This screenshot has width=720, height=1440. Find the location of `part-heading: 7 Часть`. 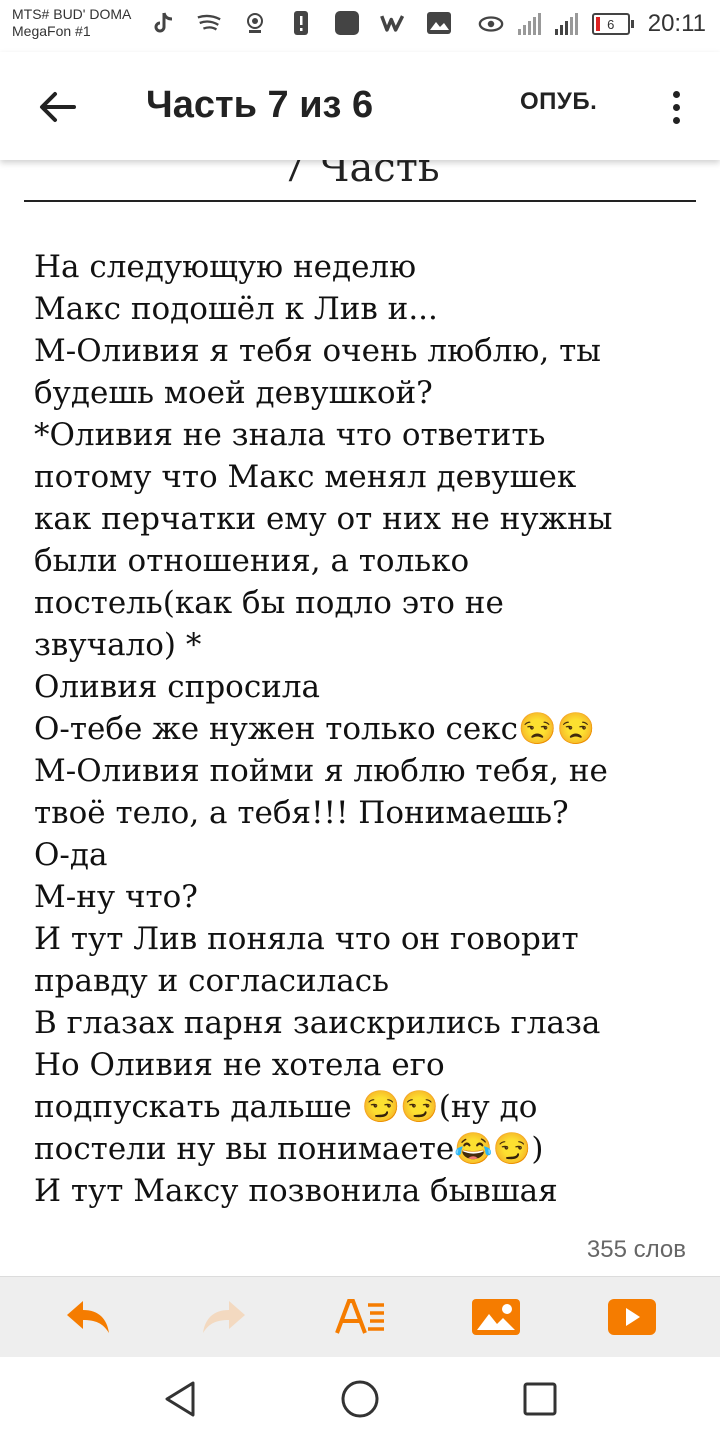

part-heading: 7 Часть is located at coordinates (360, 179).